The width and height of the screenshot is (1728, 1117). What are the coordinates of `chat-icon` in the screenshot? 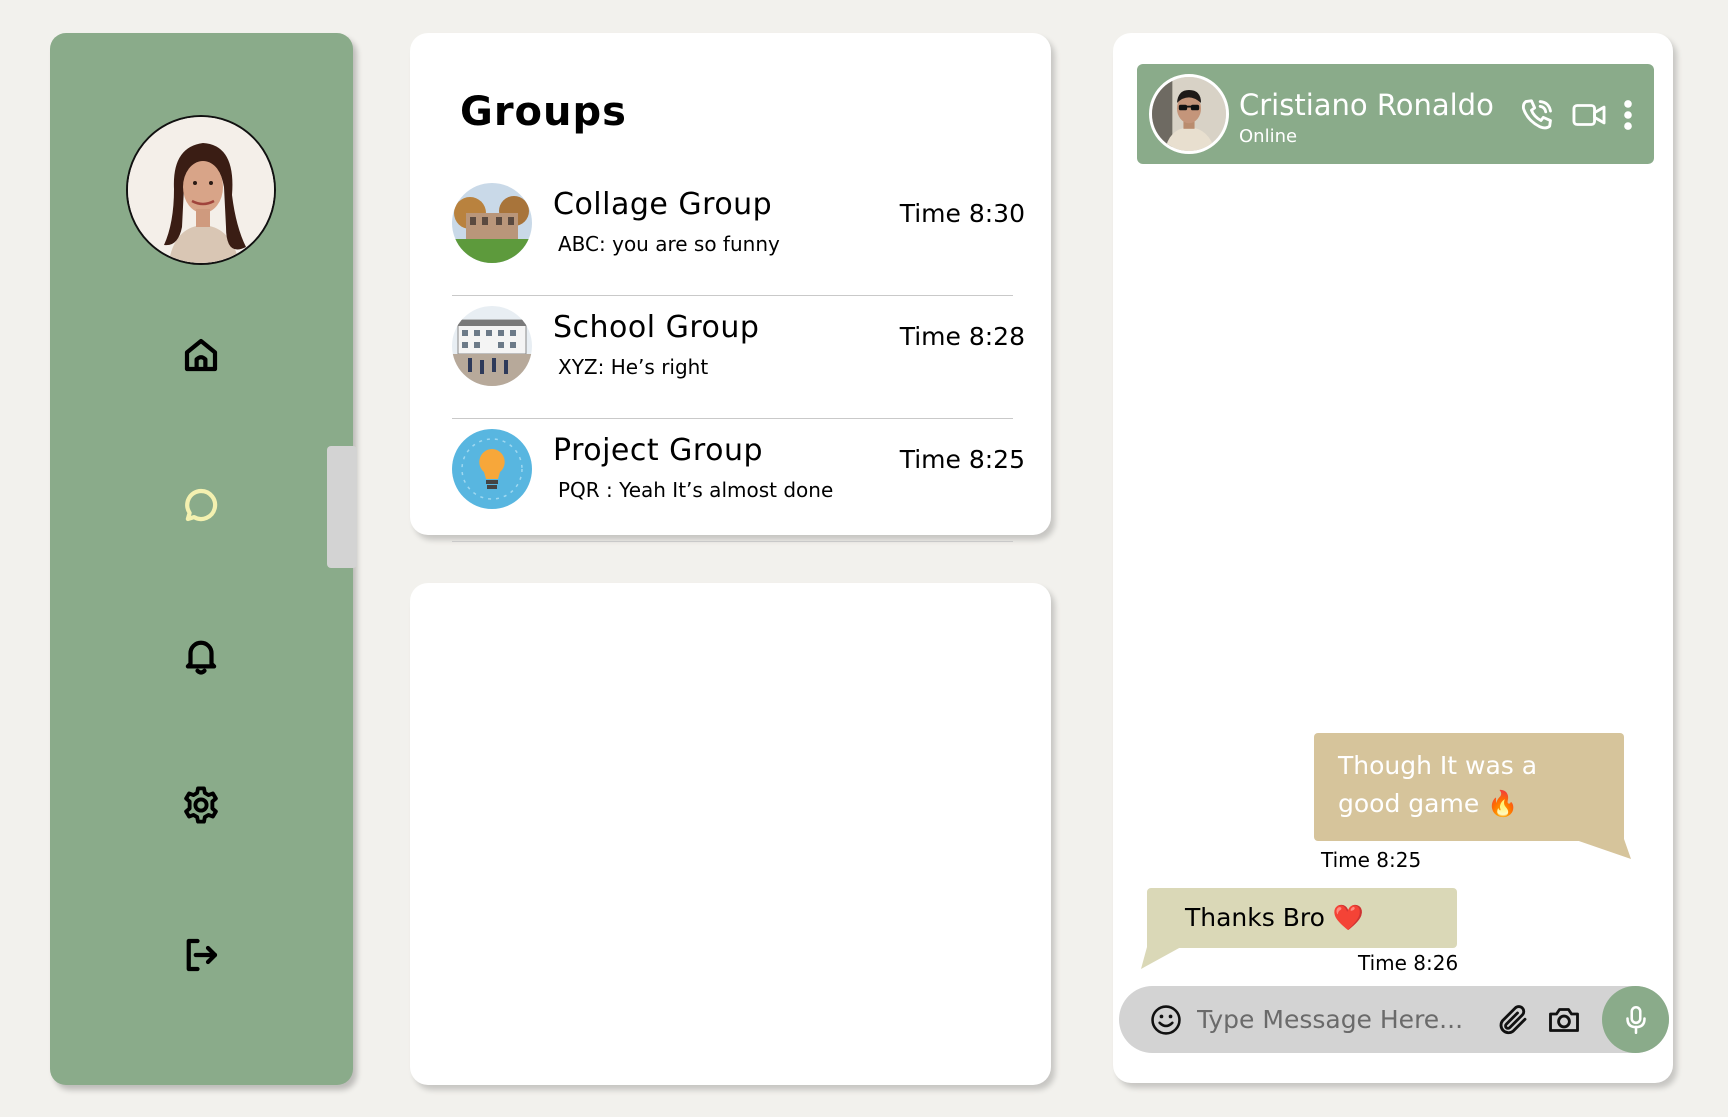 It's located at (201, 505).